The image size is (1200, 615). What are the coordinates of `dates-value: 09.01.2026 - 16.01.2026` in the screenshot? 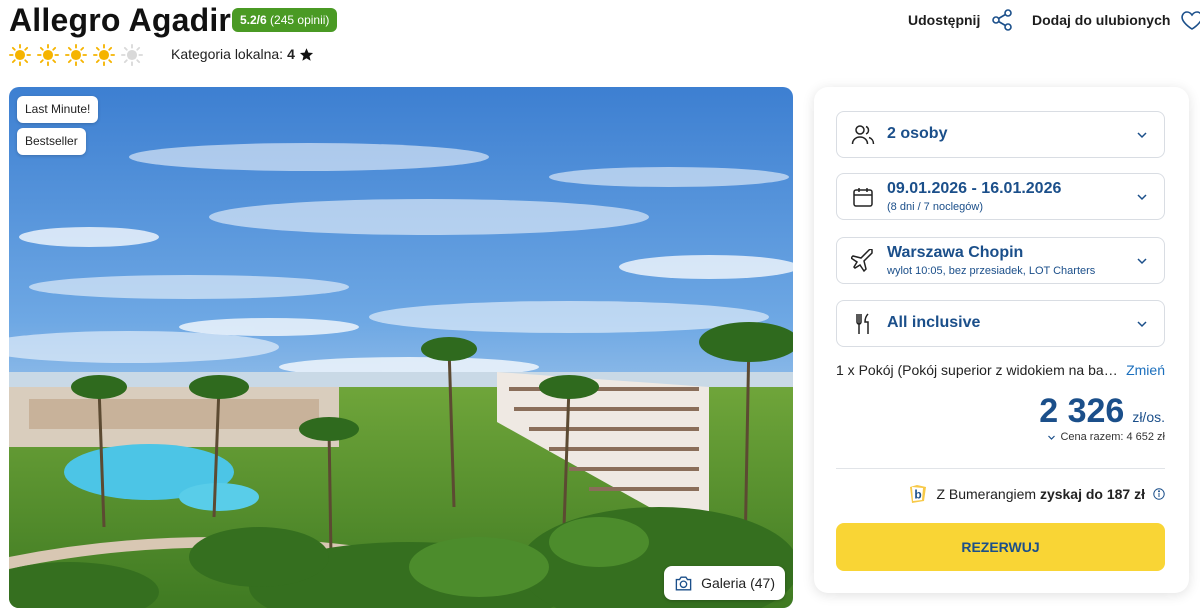 It's located at (974, 188).